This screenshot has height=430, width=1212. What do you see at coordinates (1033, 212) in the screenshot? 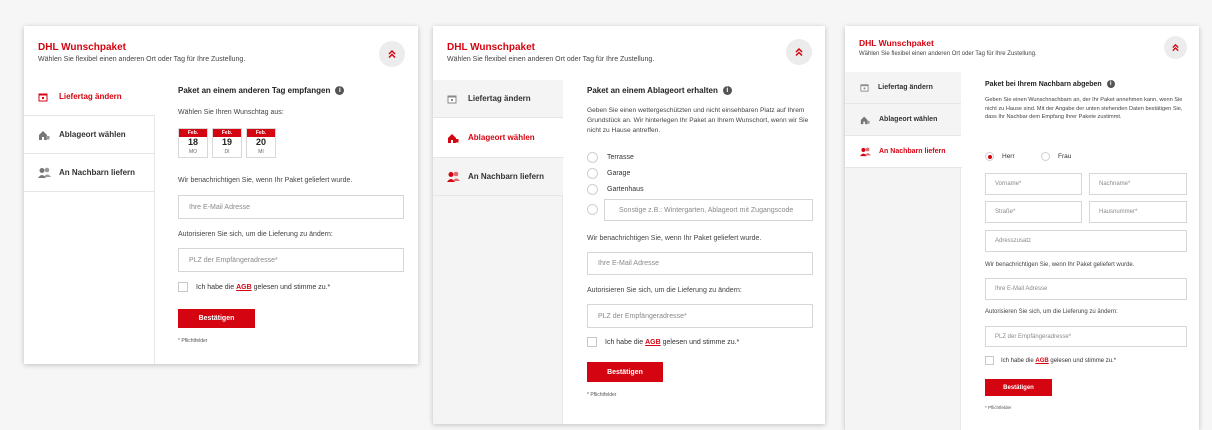
I see `street-input: Straße*` at bounding box center [1033, 212].